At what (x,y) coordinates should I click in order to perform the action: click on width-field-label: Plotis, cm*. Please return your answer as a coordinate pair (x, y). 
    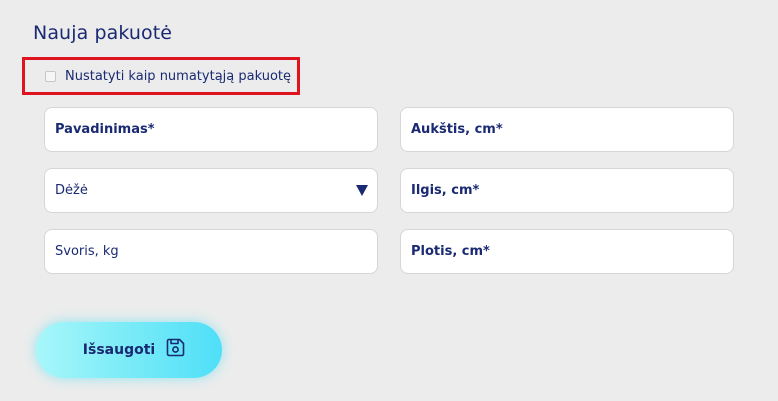
    Looking at the image, I should click on (450, 251).